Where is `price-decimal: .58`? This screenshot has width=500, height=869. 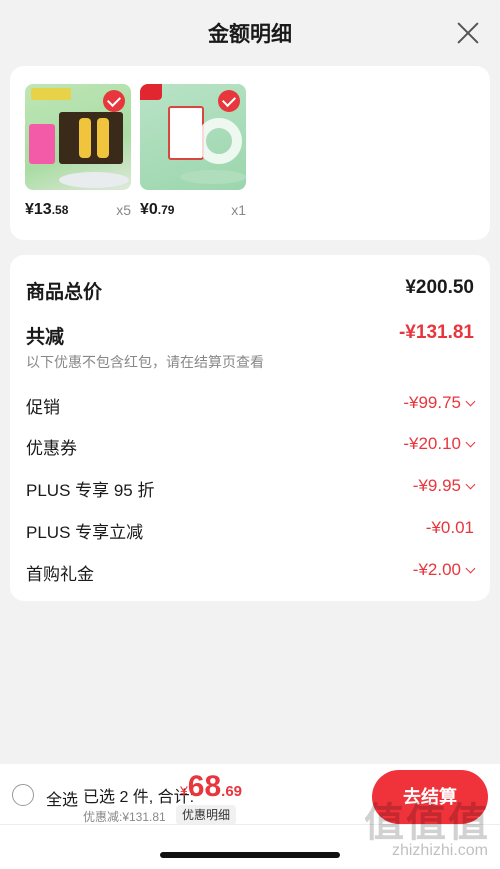 price-decimal: .58 is located at coordinates (60, 210).